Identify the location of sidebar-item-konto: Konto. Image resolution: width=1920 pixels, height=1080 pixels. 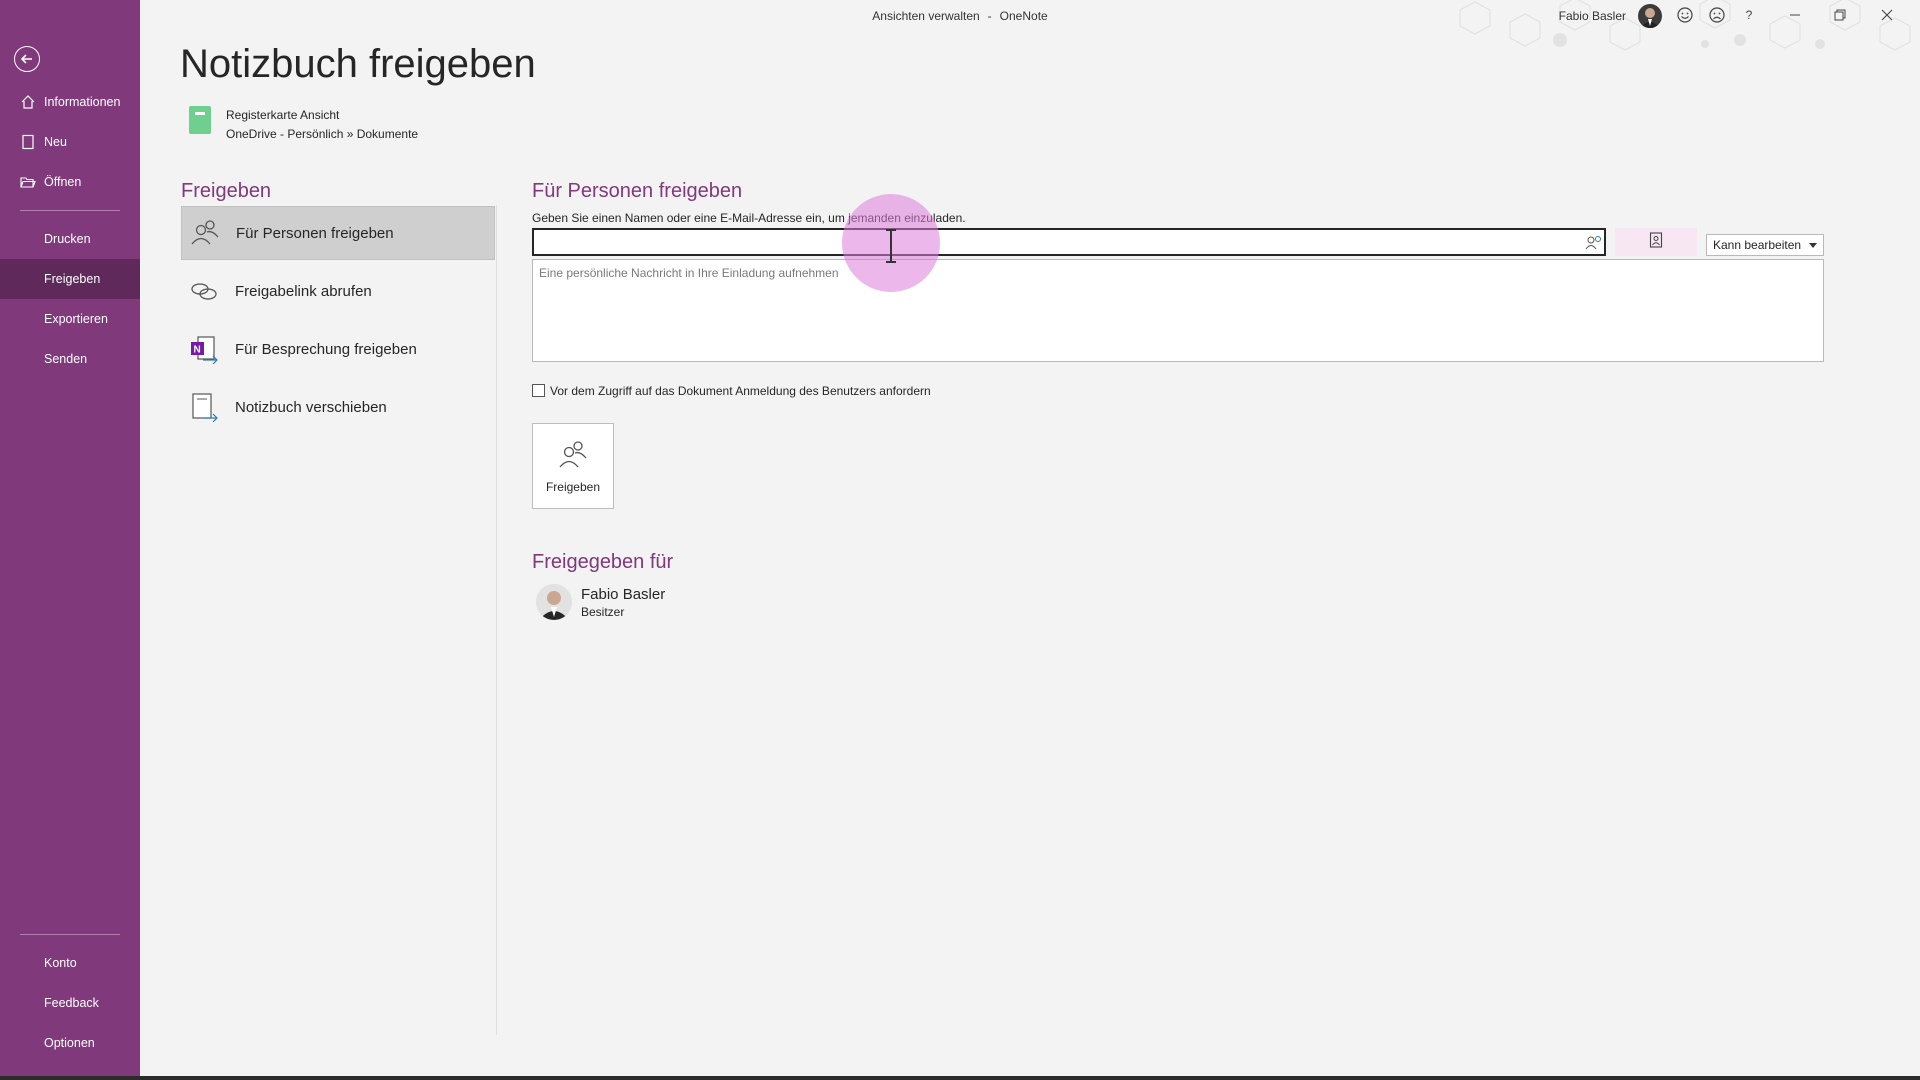
(70, 963).